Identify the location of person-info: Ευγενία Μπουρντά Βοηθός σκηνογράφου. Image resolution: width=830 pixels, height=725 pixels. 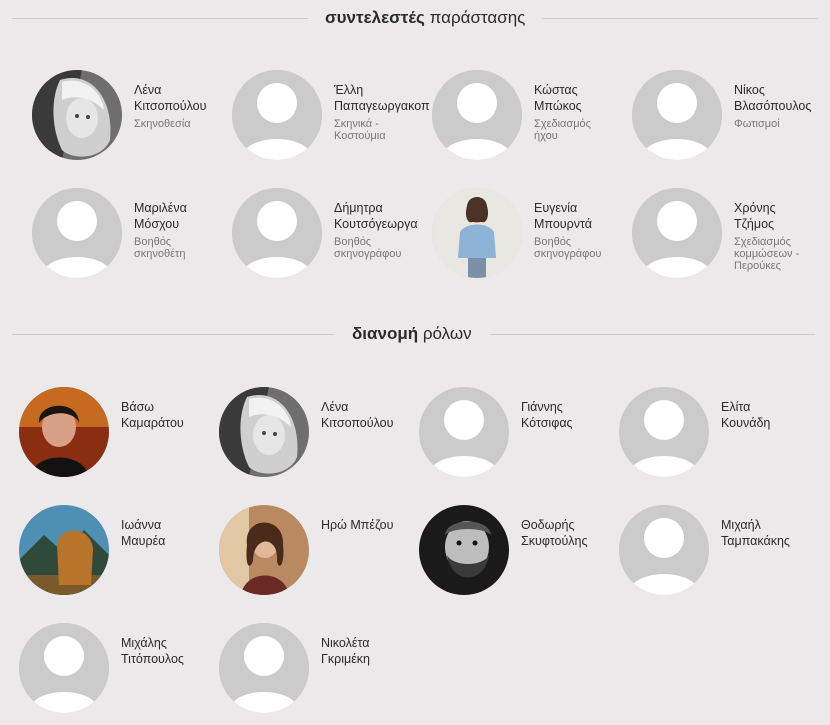
(584, 230).